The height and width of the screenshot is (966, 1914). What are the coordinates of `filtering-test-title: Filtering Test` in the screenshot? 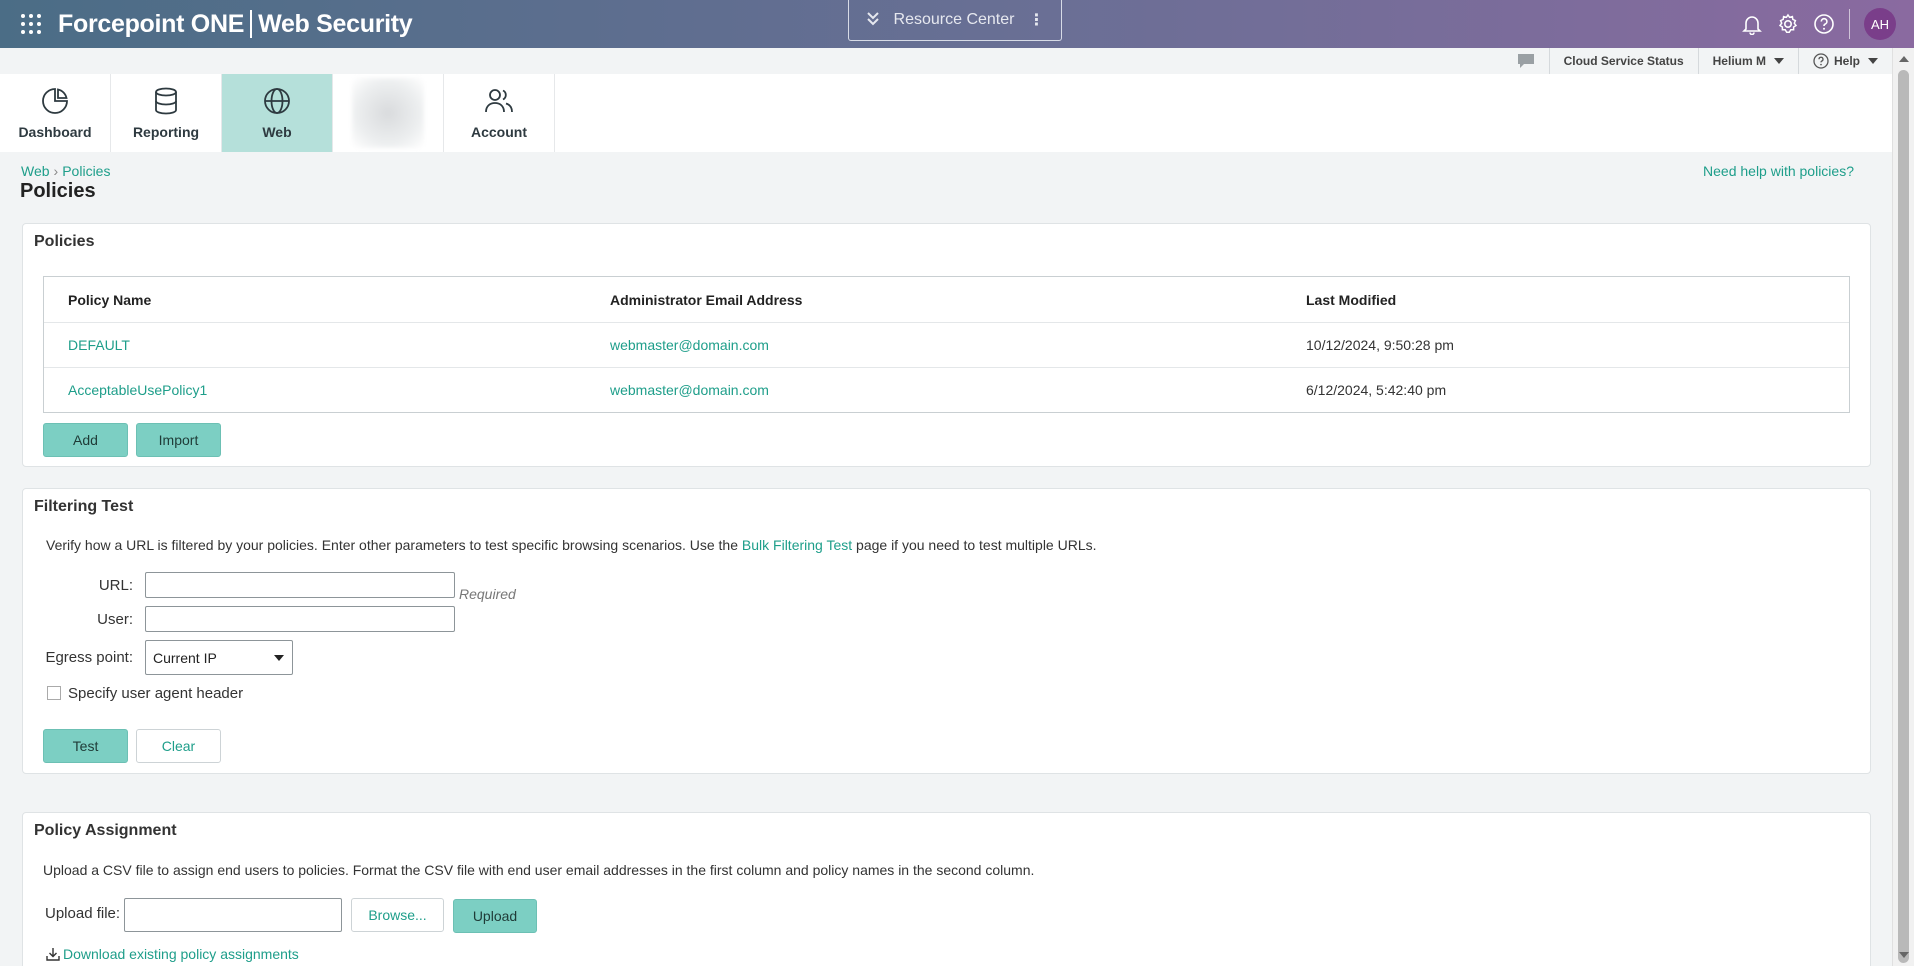 It's located at (84, 506).